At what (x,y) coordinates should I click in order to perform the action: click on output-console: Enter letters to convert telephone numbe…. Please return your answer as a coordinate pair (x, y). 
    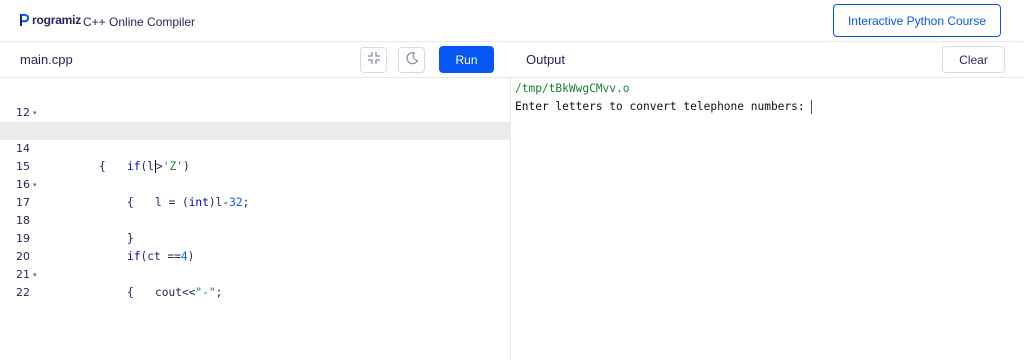
    Looking at the image, I should click on (663, 107).